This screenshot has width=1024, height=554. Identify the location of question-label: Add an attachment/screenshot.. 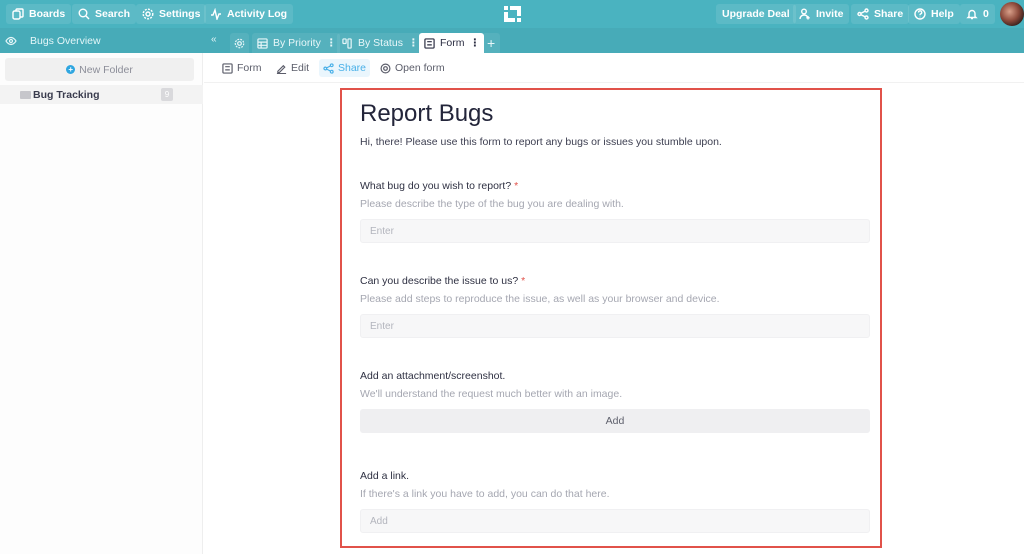
(432, 376).